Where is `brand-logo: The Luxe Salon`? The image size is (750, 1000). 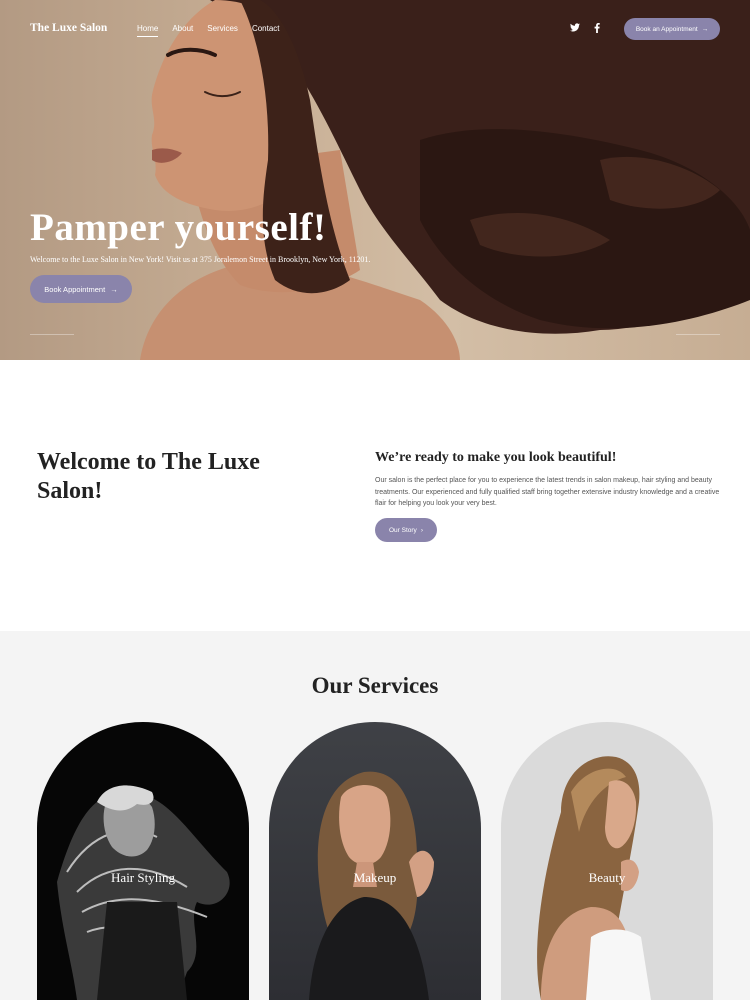
brand-logo: The Luxe Salon is located at coordinates (68, 28).